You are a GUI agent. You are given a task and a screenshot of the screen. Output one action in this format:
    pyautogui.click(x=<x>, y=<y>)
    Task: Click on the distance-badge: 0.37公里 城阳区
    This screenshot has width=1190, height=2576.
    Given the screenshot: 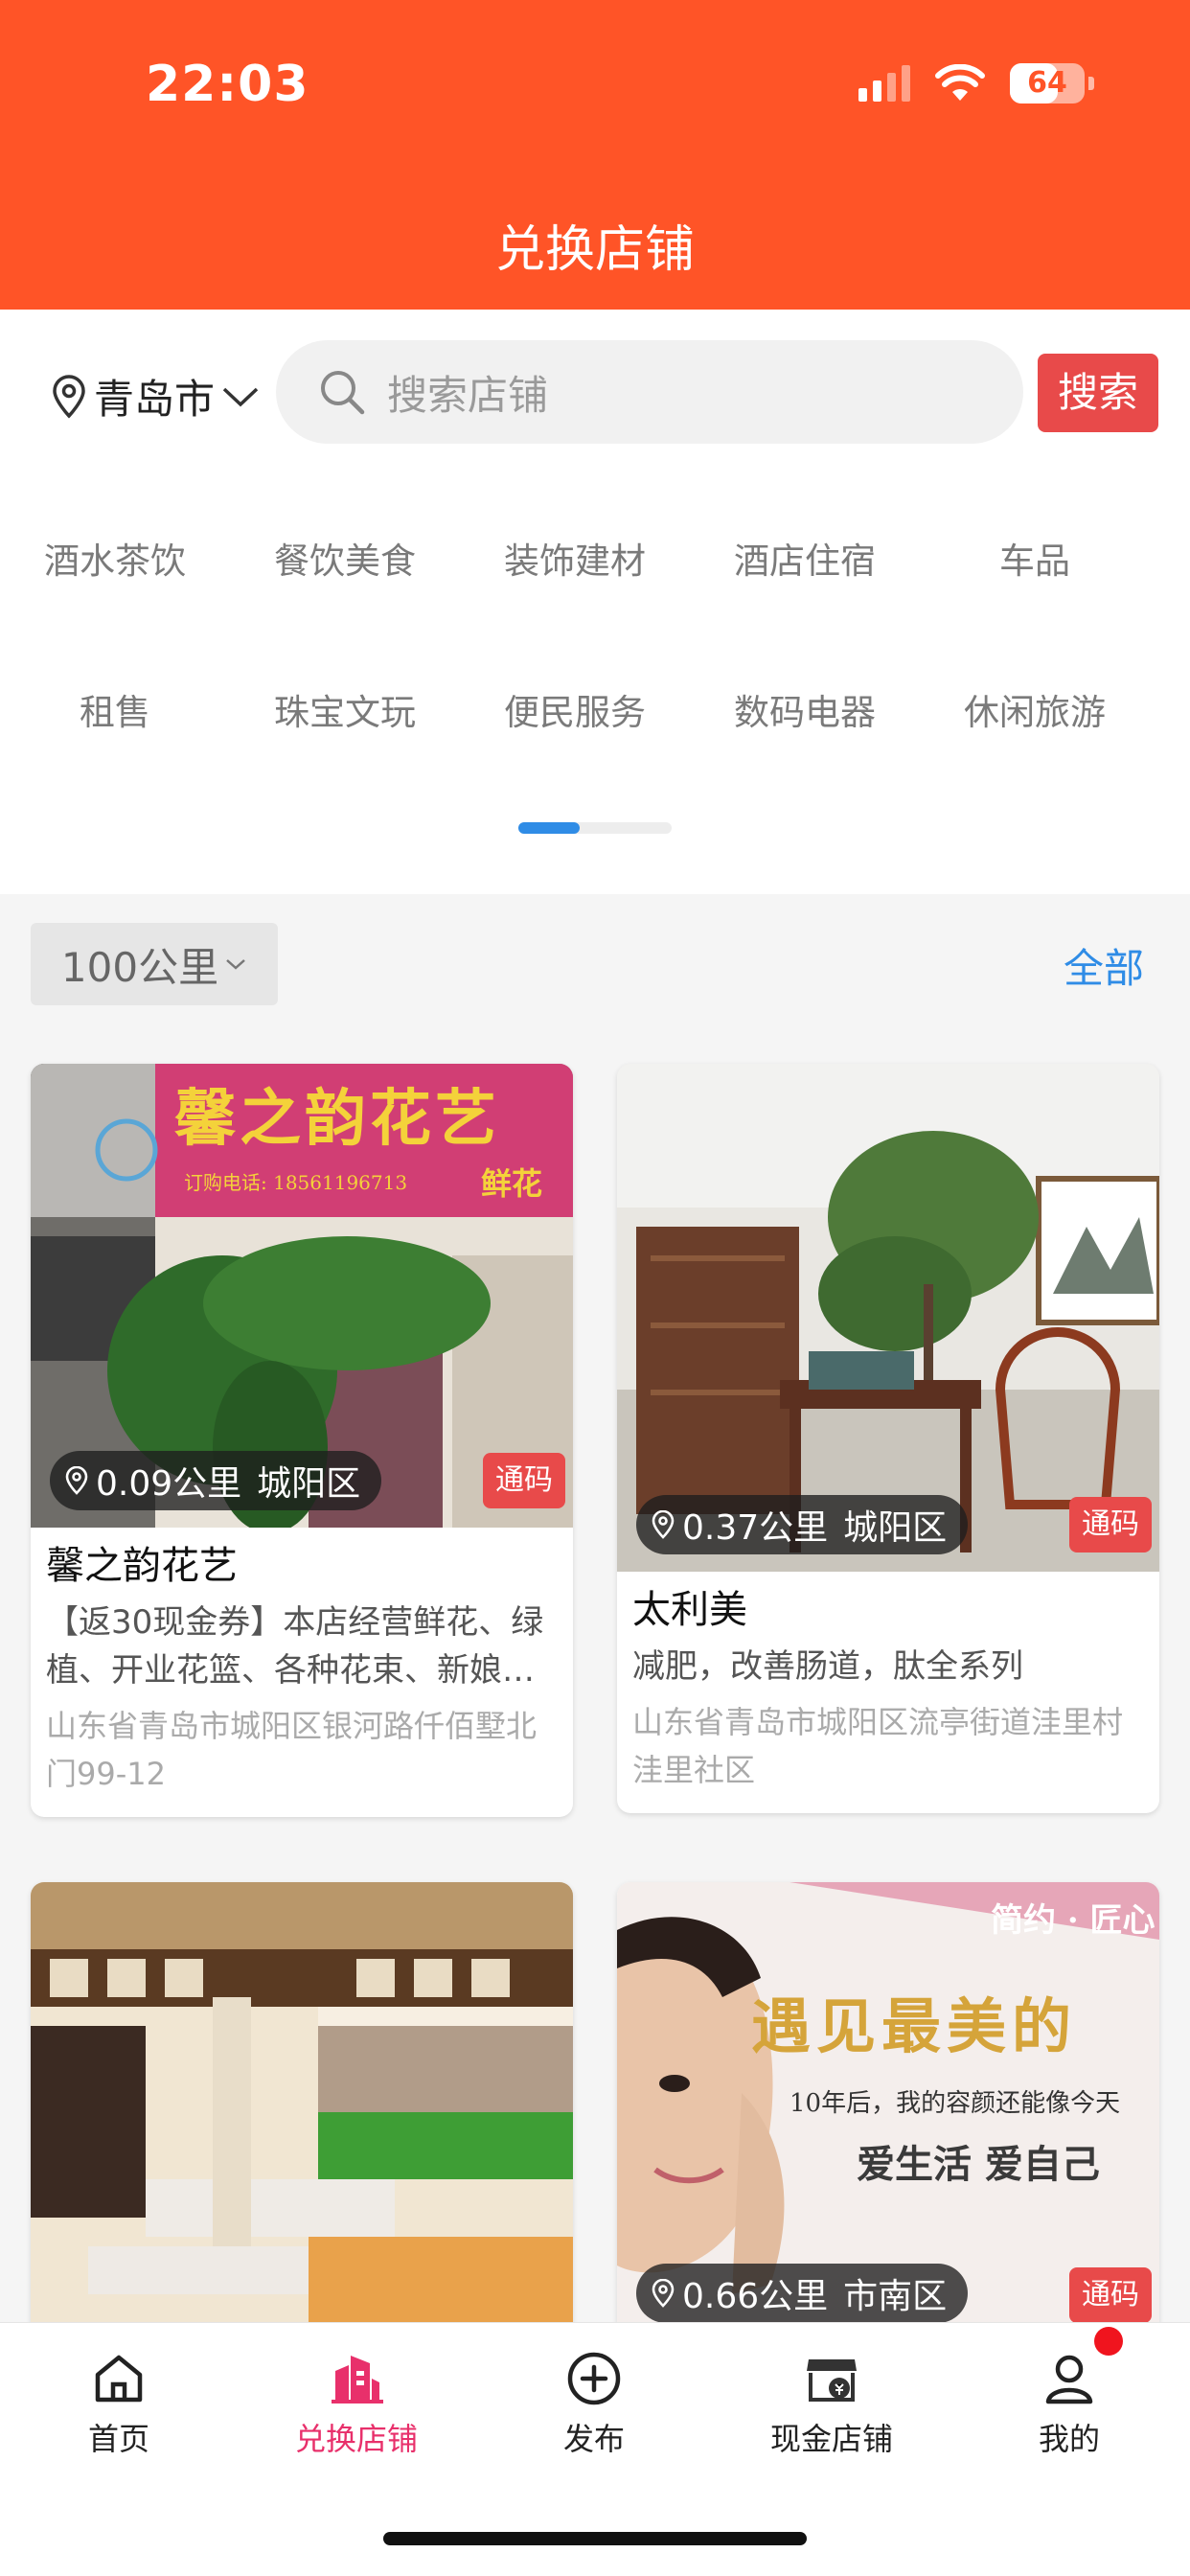 What is the action you would take?
    pyautogui.click(x=803, y=1525)
    